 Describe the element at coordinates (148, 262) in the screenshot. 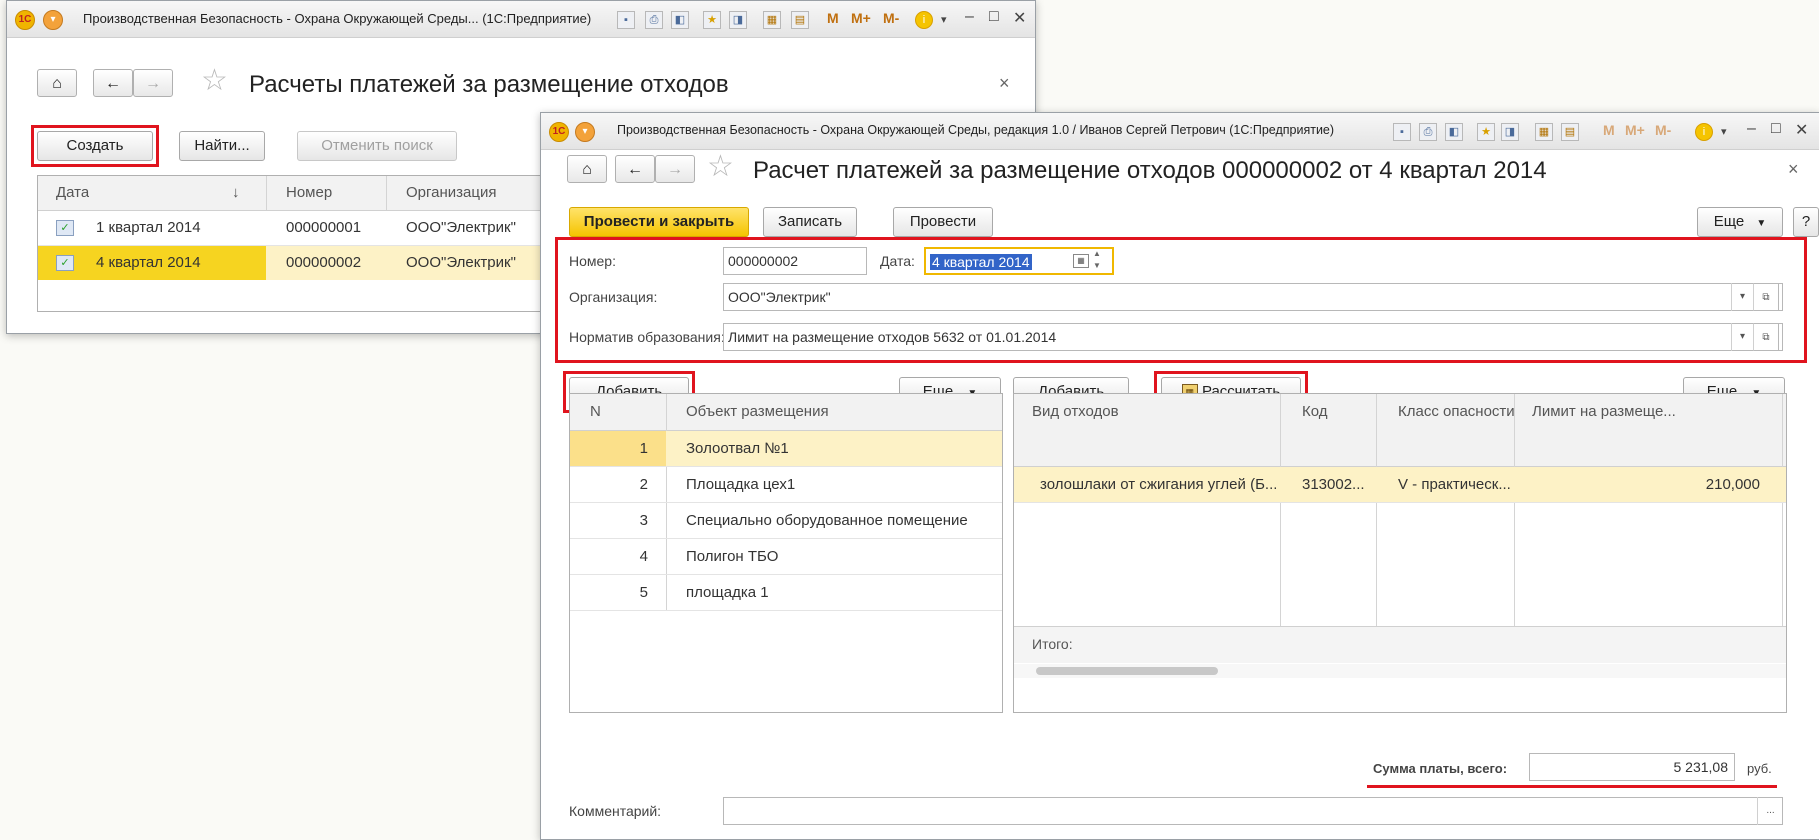

I see `row-date: 4 квартал 2014` at that location.